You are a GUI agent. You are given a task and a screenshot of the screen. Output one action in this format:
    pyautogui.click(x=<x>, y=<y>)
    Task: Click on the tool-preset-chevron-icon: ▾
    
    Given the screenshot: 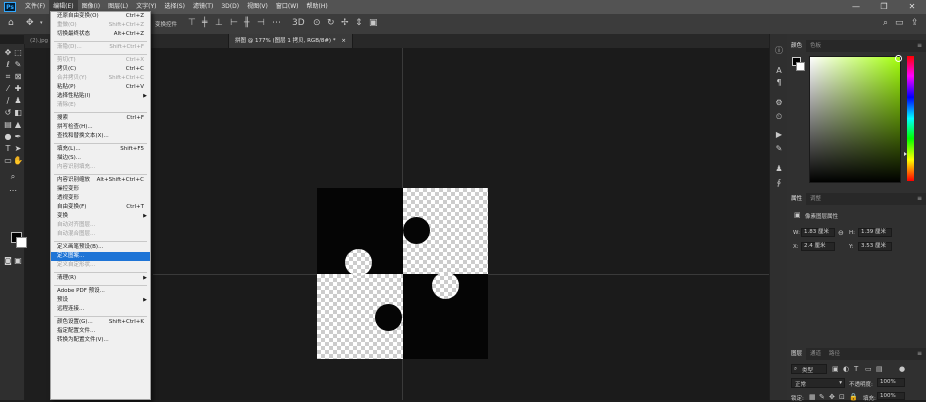 What is the action you would take?
    pyautogui.click(x=41, y=23)
    